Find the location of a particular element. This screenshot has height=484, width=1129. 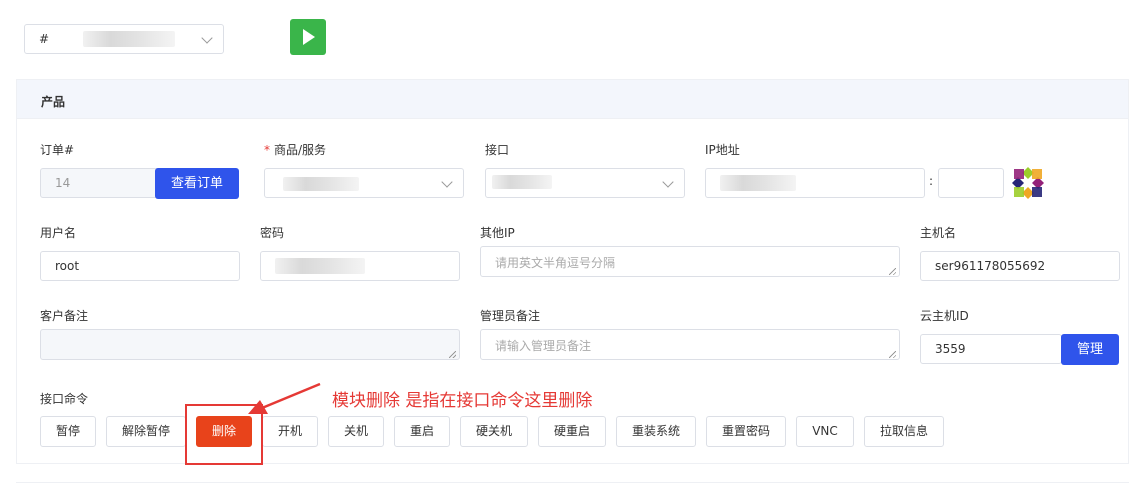

run-button is located at coordinates (308, 37).